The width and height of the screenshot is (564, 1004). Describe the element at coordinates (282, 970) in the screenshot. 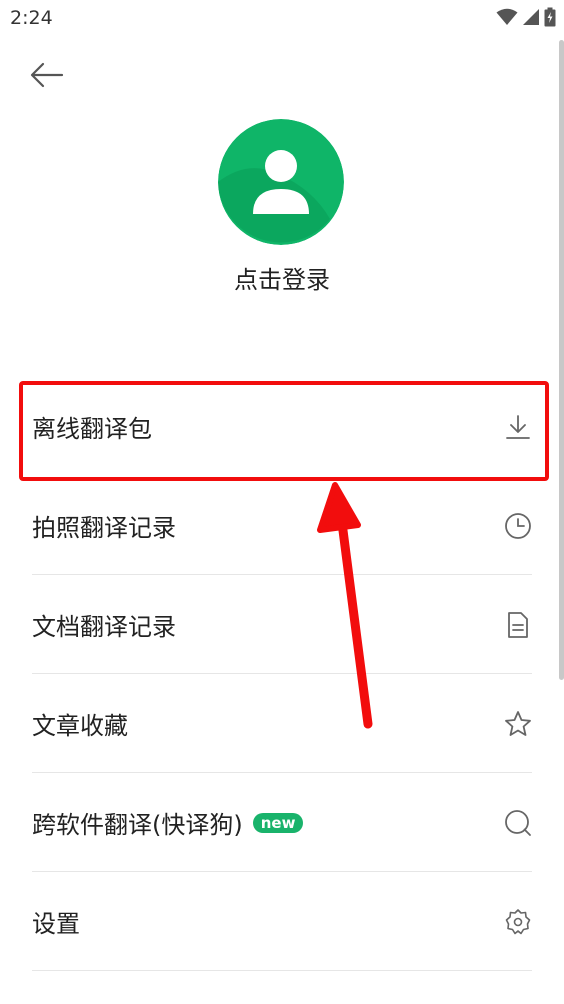

I see `divider` at that location.